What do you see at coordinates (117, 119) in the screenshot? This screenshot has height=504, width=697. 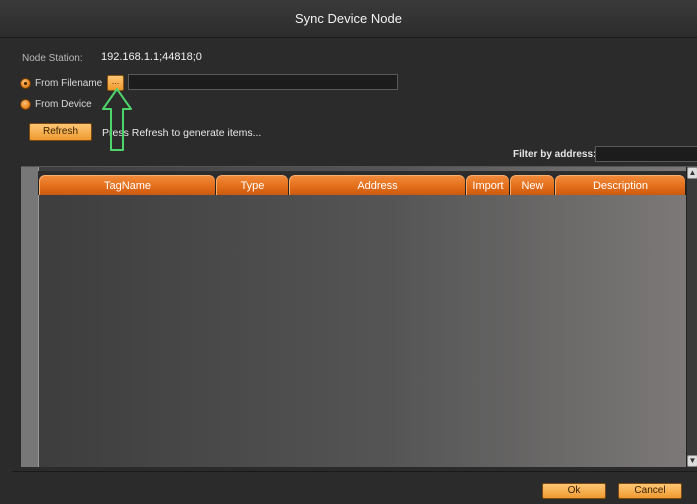 I see `up-arrow-icon` at bounding box center [117, 119].